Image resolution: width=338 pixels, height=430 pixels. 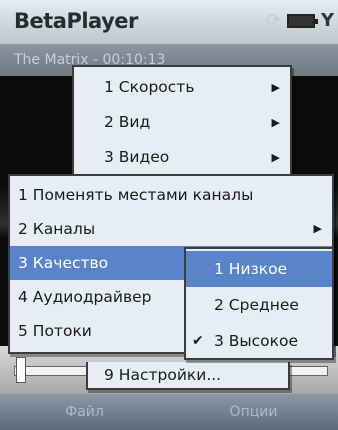 I want to click on menu-item-speed: 1 Скорость ▶, so click(x=182, y=87).